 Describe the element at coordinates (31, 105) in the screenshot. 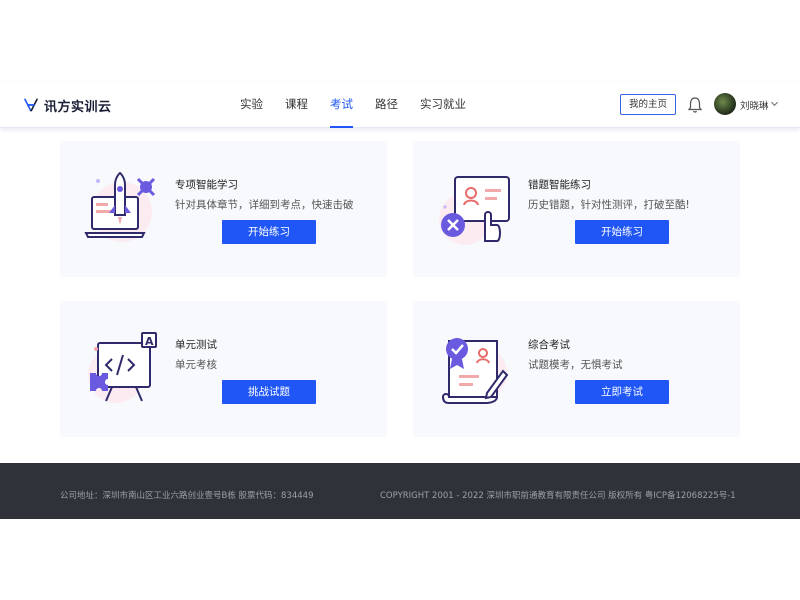

I see `logo-icon` at that location.